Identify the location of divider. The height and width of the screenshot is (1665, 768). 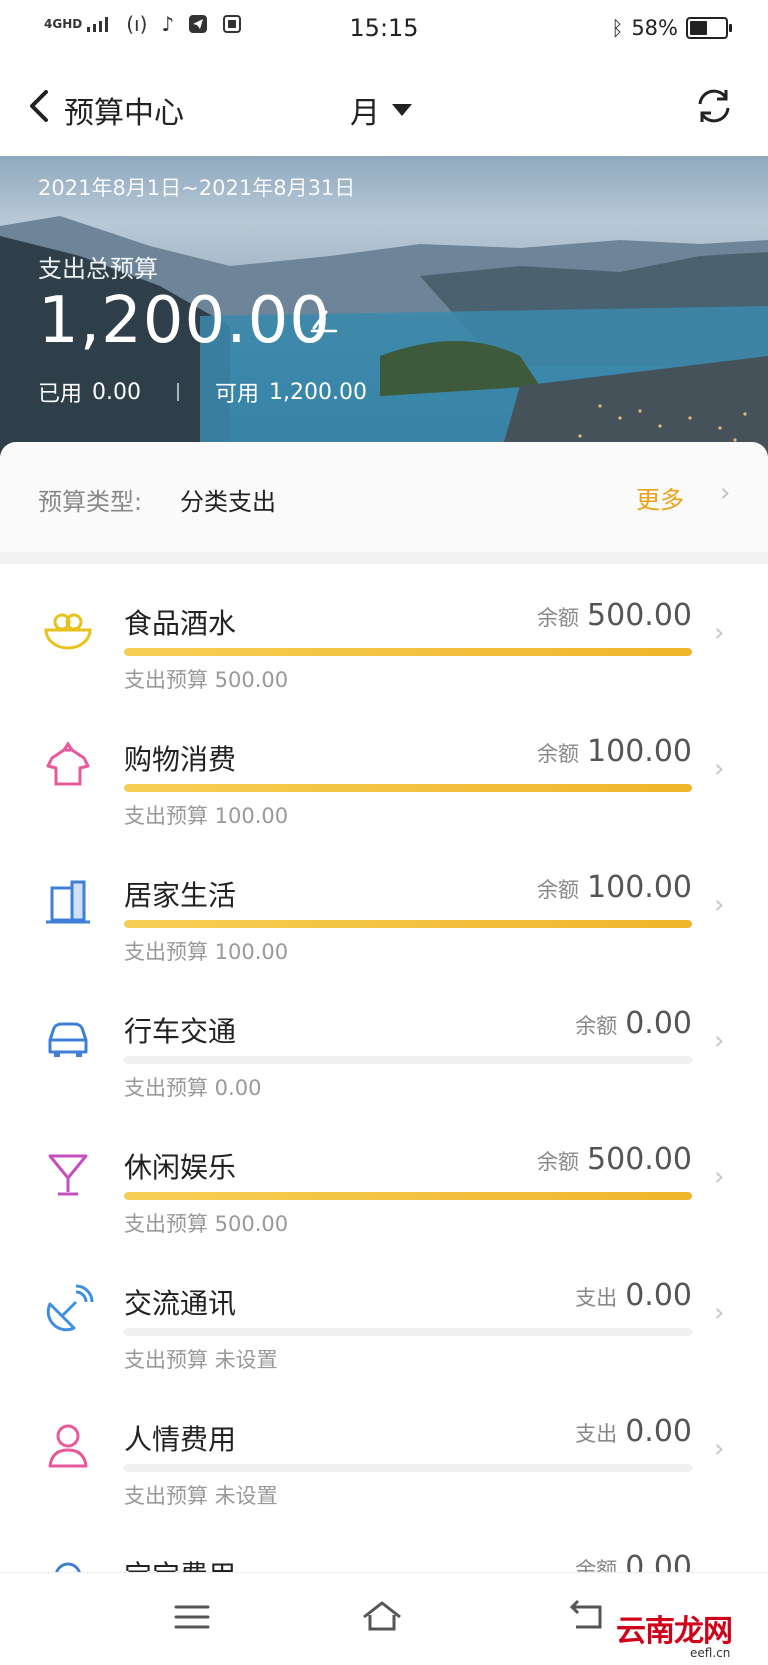
(178, 392).